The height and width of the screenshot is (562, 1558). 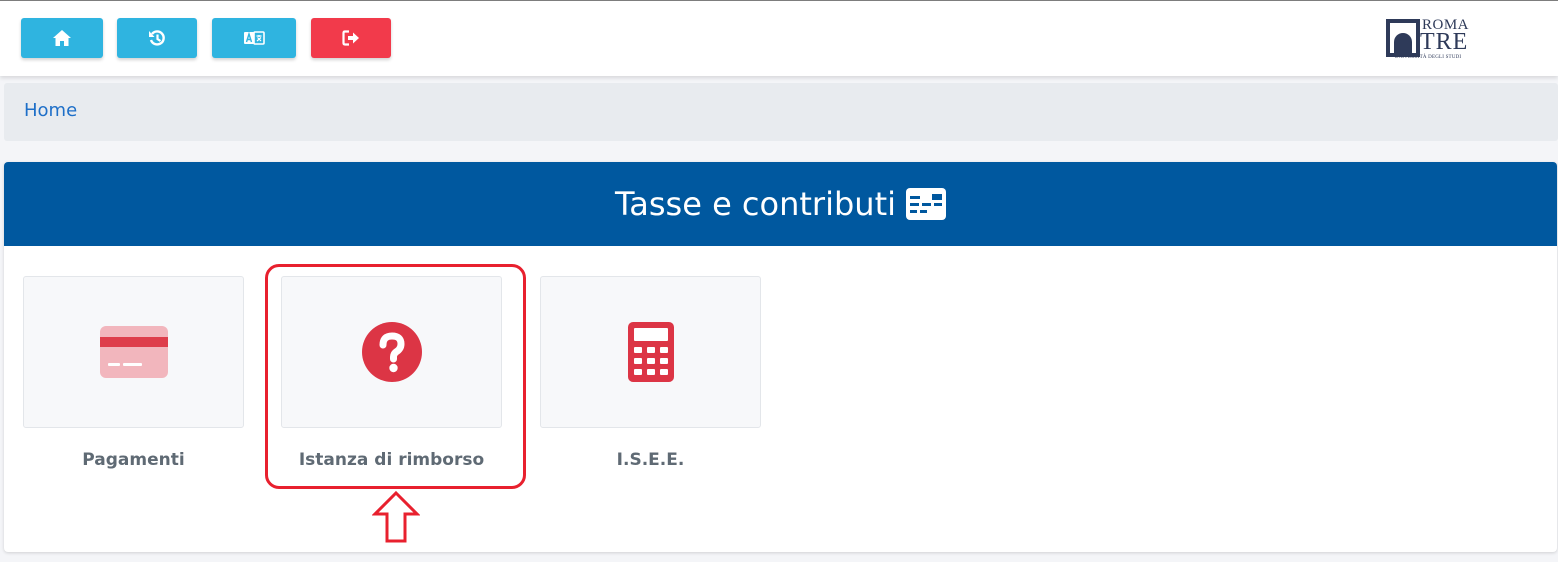 I want to click on home-icon, so click(x=62, y=38).